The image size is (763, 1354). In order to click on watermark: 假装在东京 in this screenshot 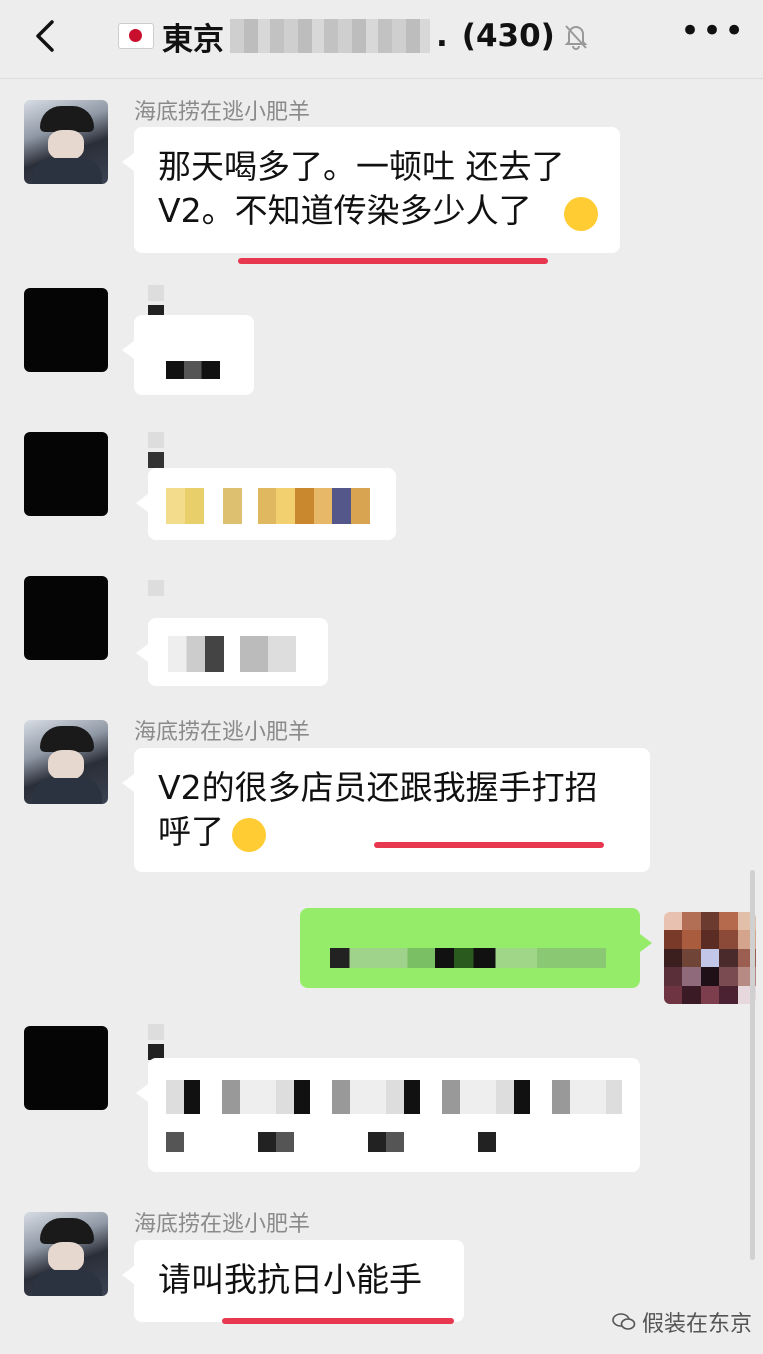, I will do `click(682, 1322)`.